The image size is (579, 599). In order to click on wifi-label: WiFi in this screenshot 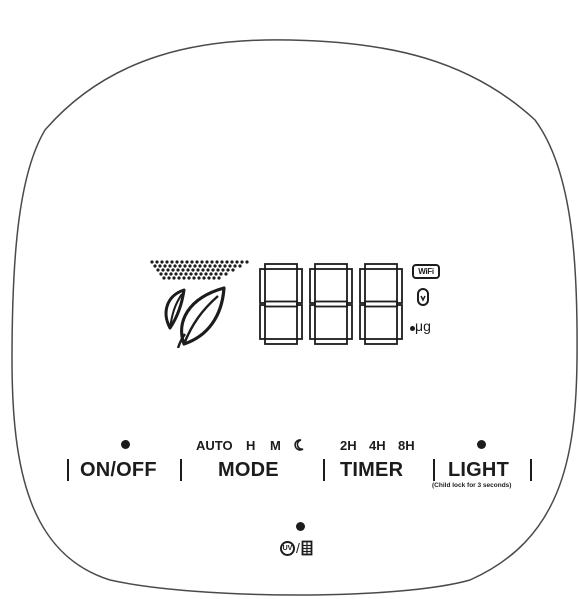, I will do `click(426, 271)`.